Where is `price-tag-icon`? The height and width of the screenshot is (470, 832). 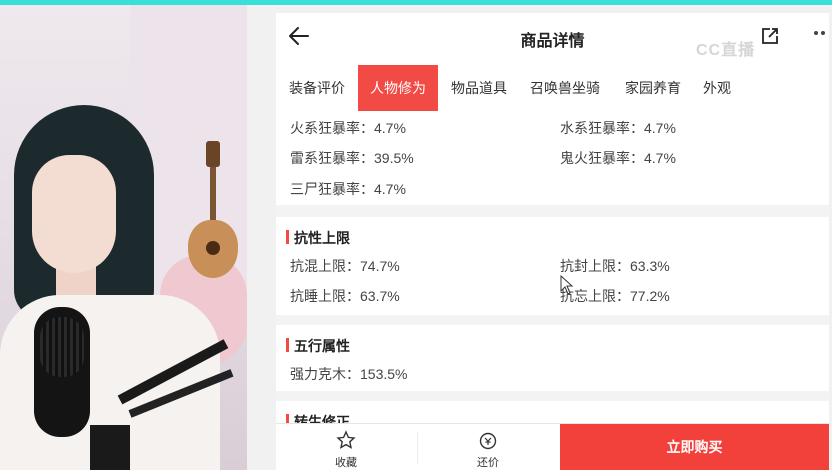 price-tag-icon is located at coordinates (488, 441).